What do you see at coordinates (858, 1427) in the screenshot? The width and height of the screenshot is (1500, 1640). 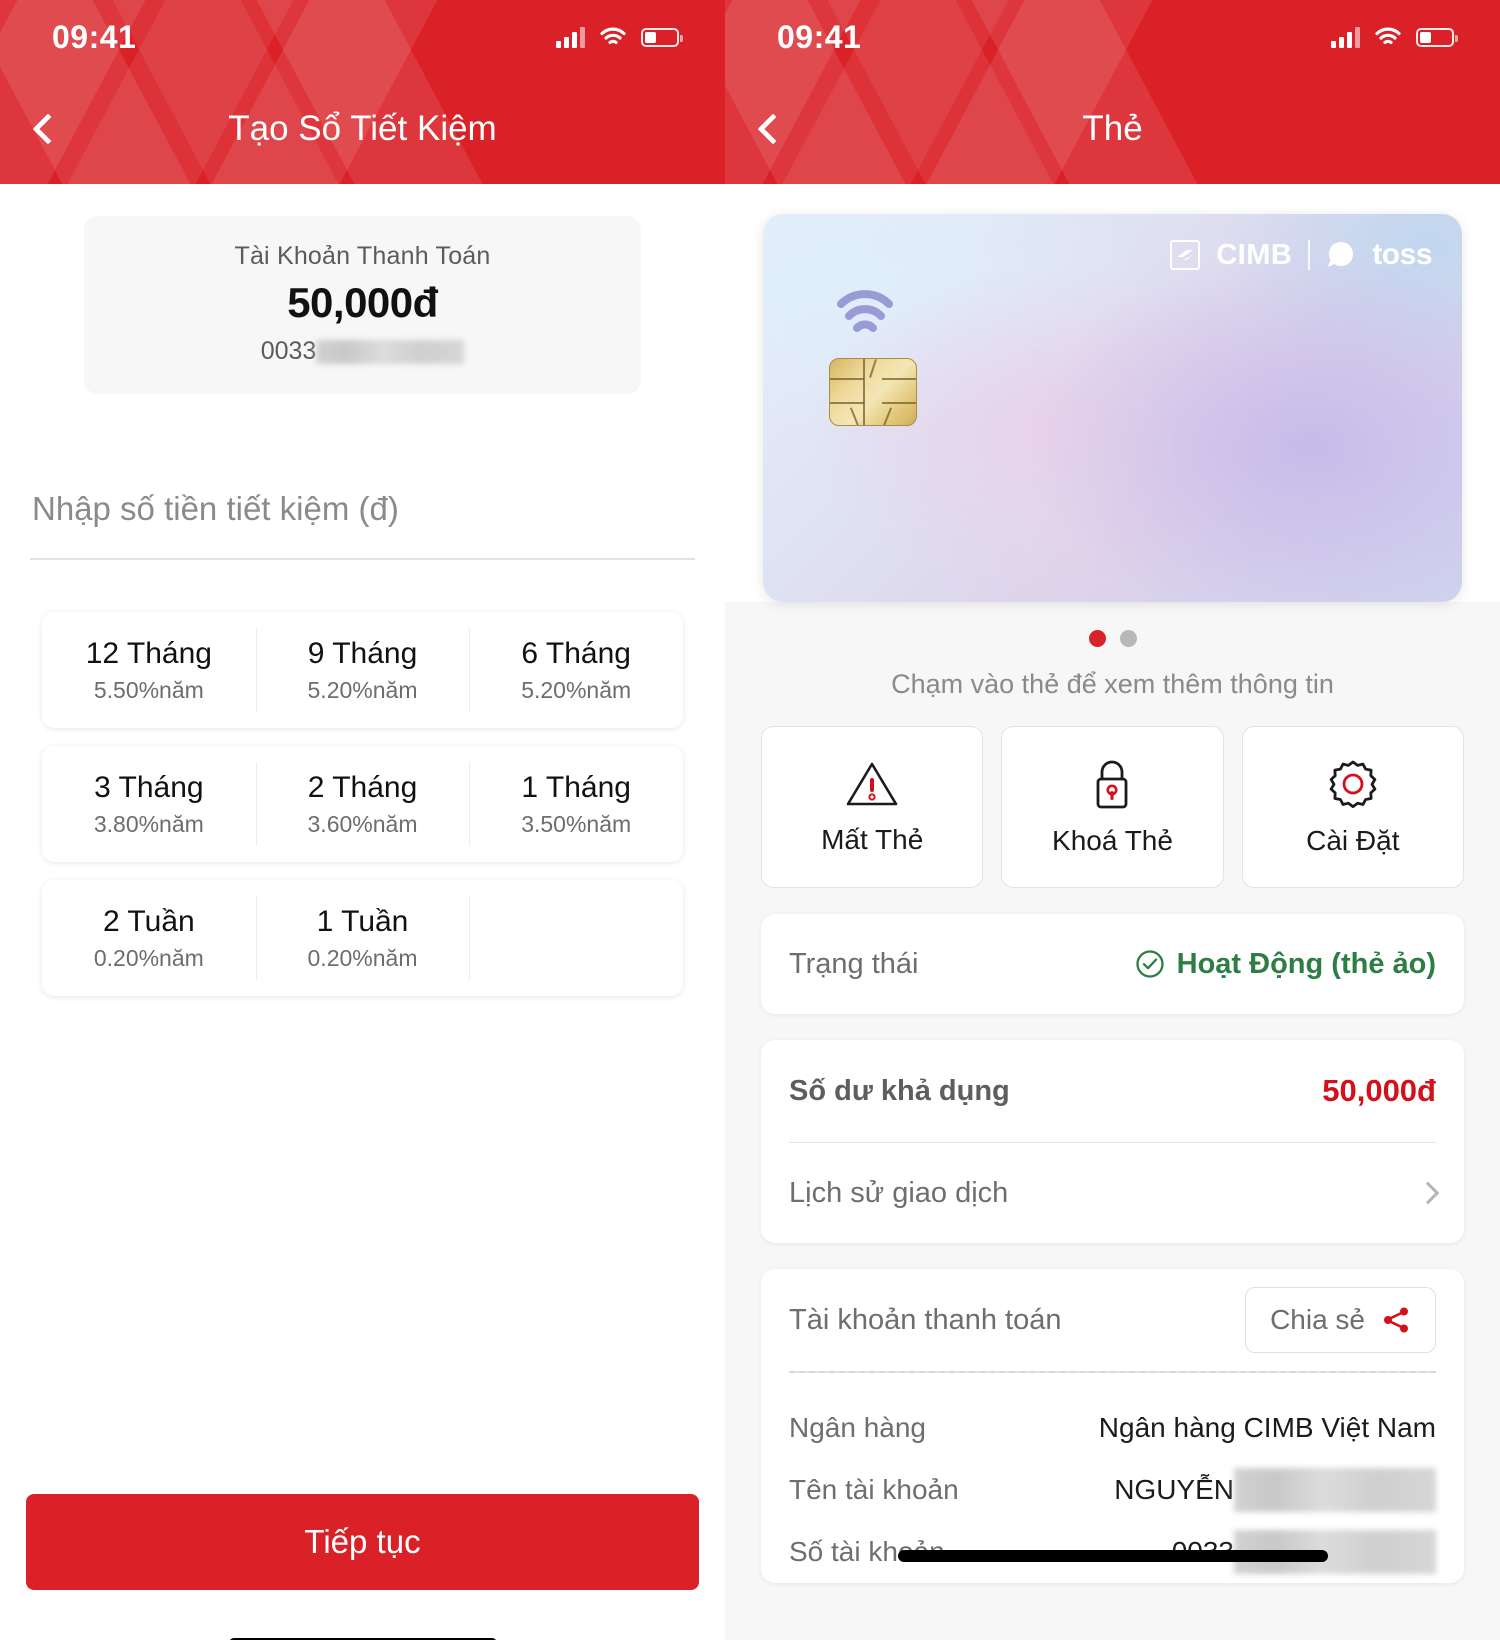 I see `detail-label: Ngân hàng` at bounding box center [858, 1427].